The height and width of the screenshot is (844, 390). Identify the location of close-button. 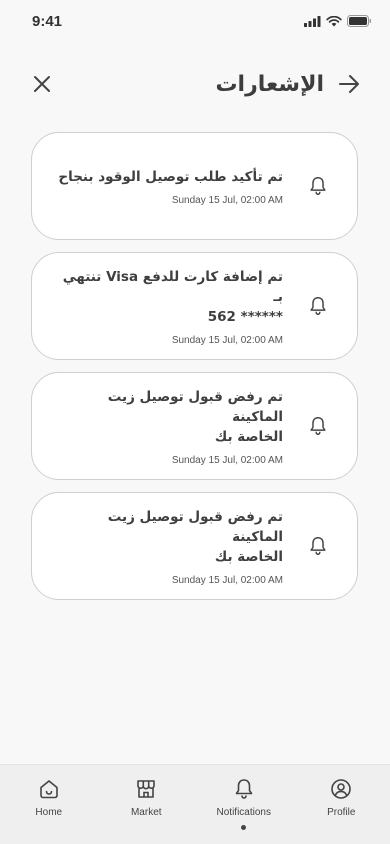
(42, 84).